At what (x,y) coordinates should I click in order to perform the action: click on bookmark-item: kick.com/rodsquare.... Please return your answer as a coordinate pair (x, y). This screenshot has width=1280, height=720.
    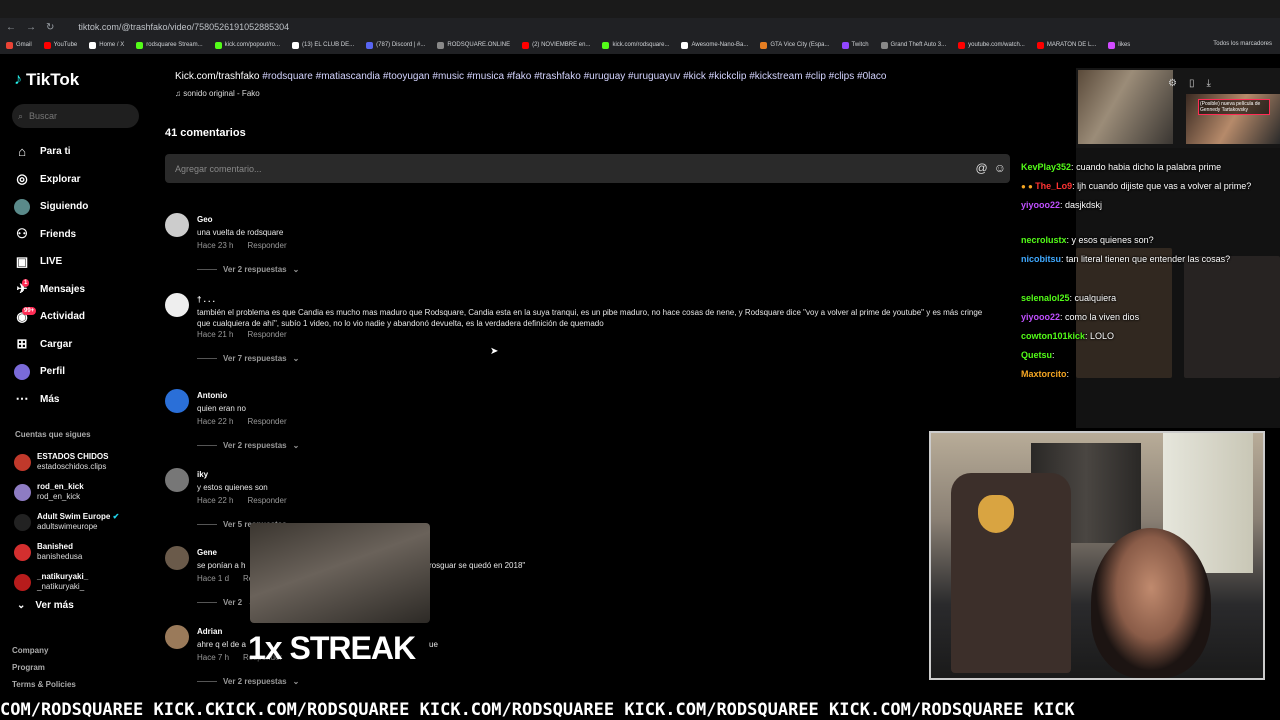
    Looking at the image, I should click on (636, 45).